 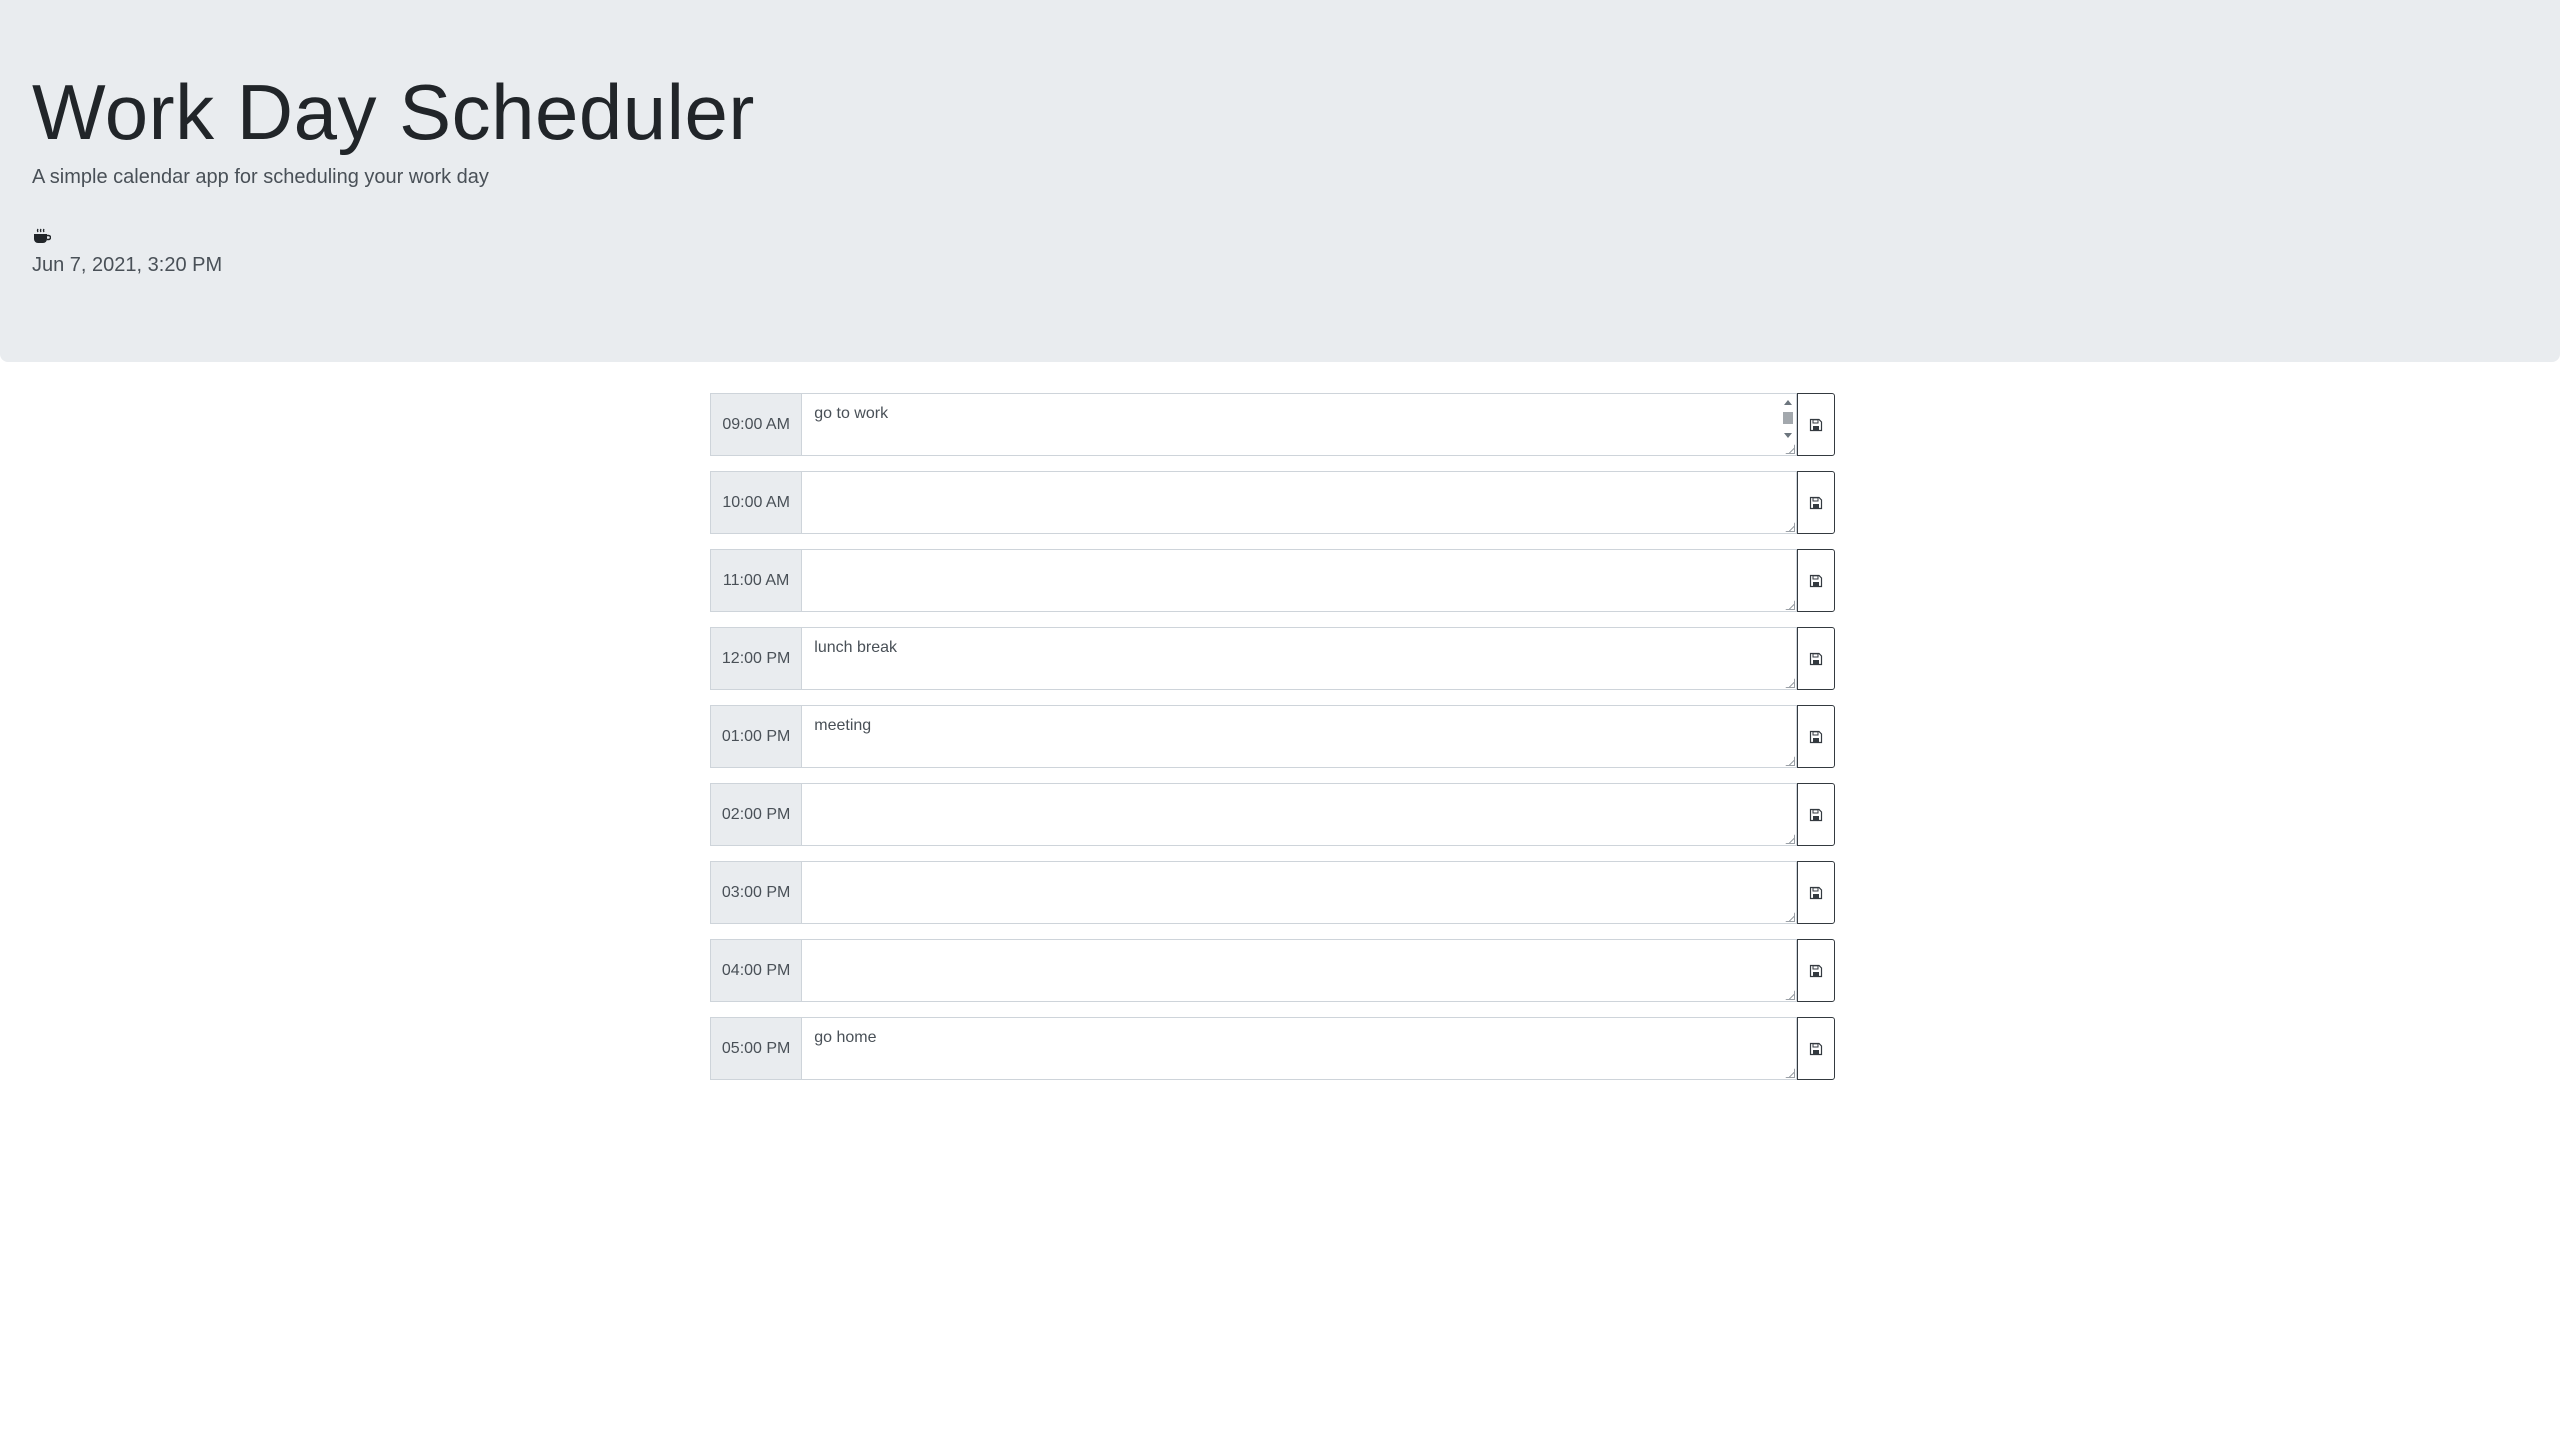 I want to click on page-title: Work Day Scheduler, so click(x=393, y=112).